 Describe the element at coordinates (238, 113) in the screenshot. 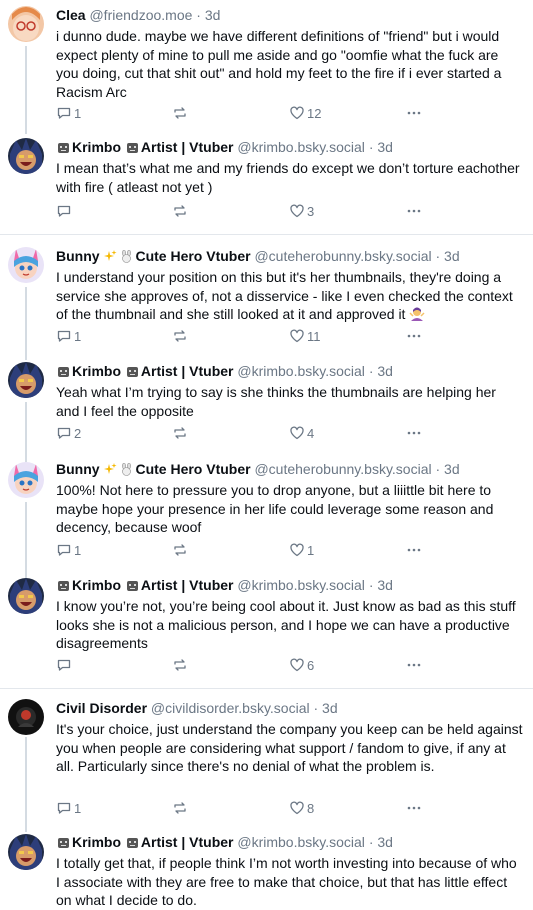

I see `post-actions: 1 12` at that location.